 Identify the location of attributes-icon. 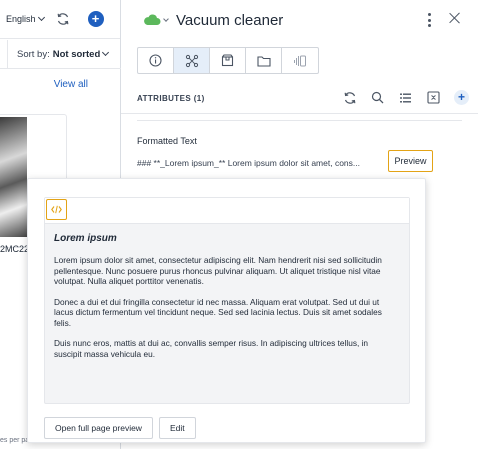
(191, 60).